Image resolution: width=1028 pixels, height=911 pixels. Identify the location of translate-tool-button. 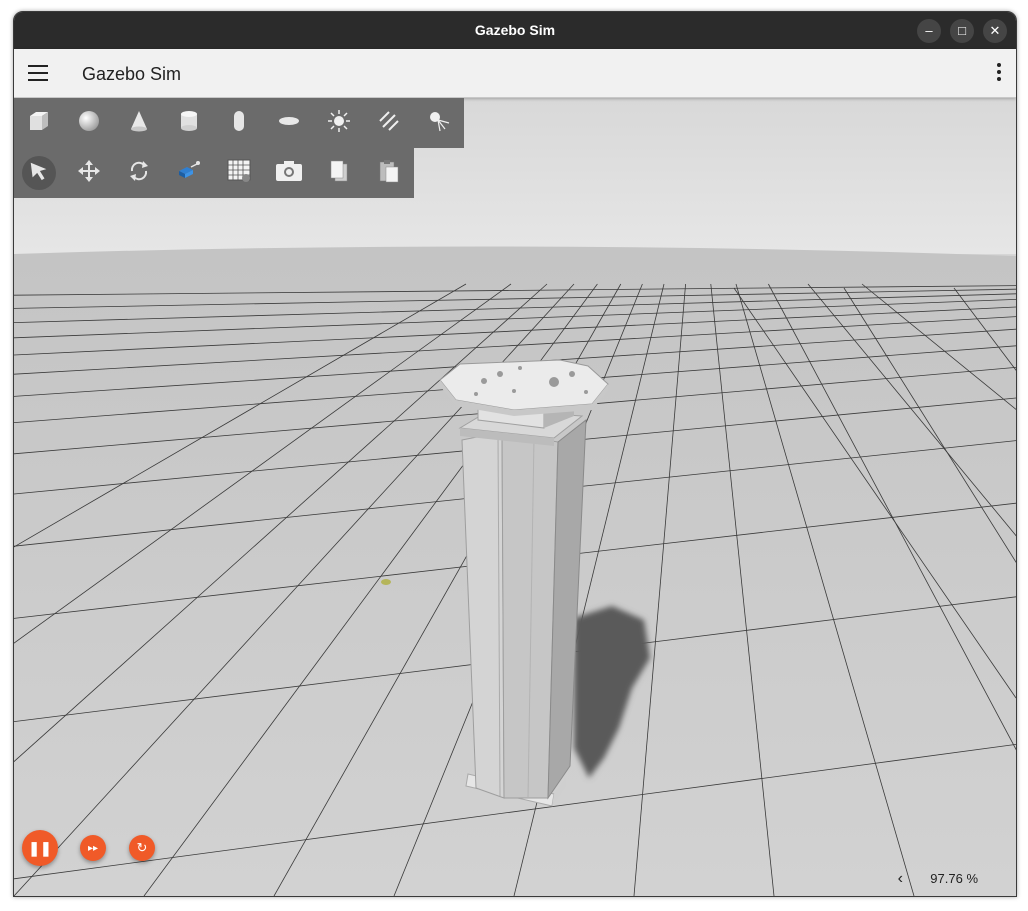
(89, 173).